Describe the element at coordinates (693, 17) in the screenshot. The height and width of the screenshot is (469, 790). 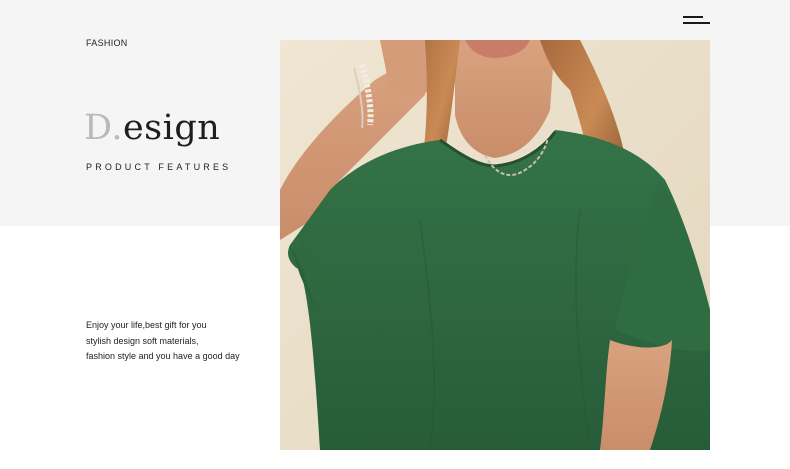
I see `menu-line-top` at that location.